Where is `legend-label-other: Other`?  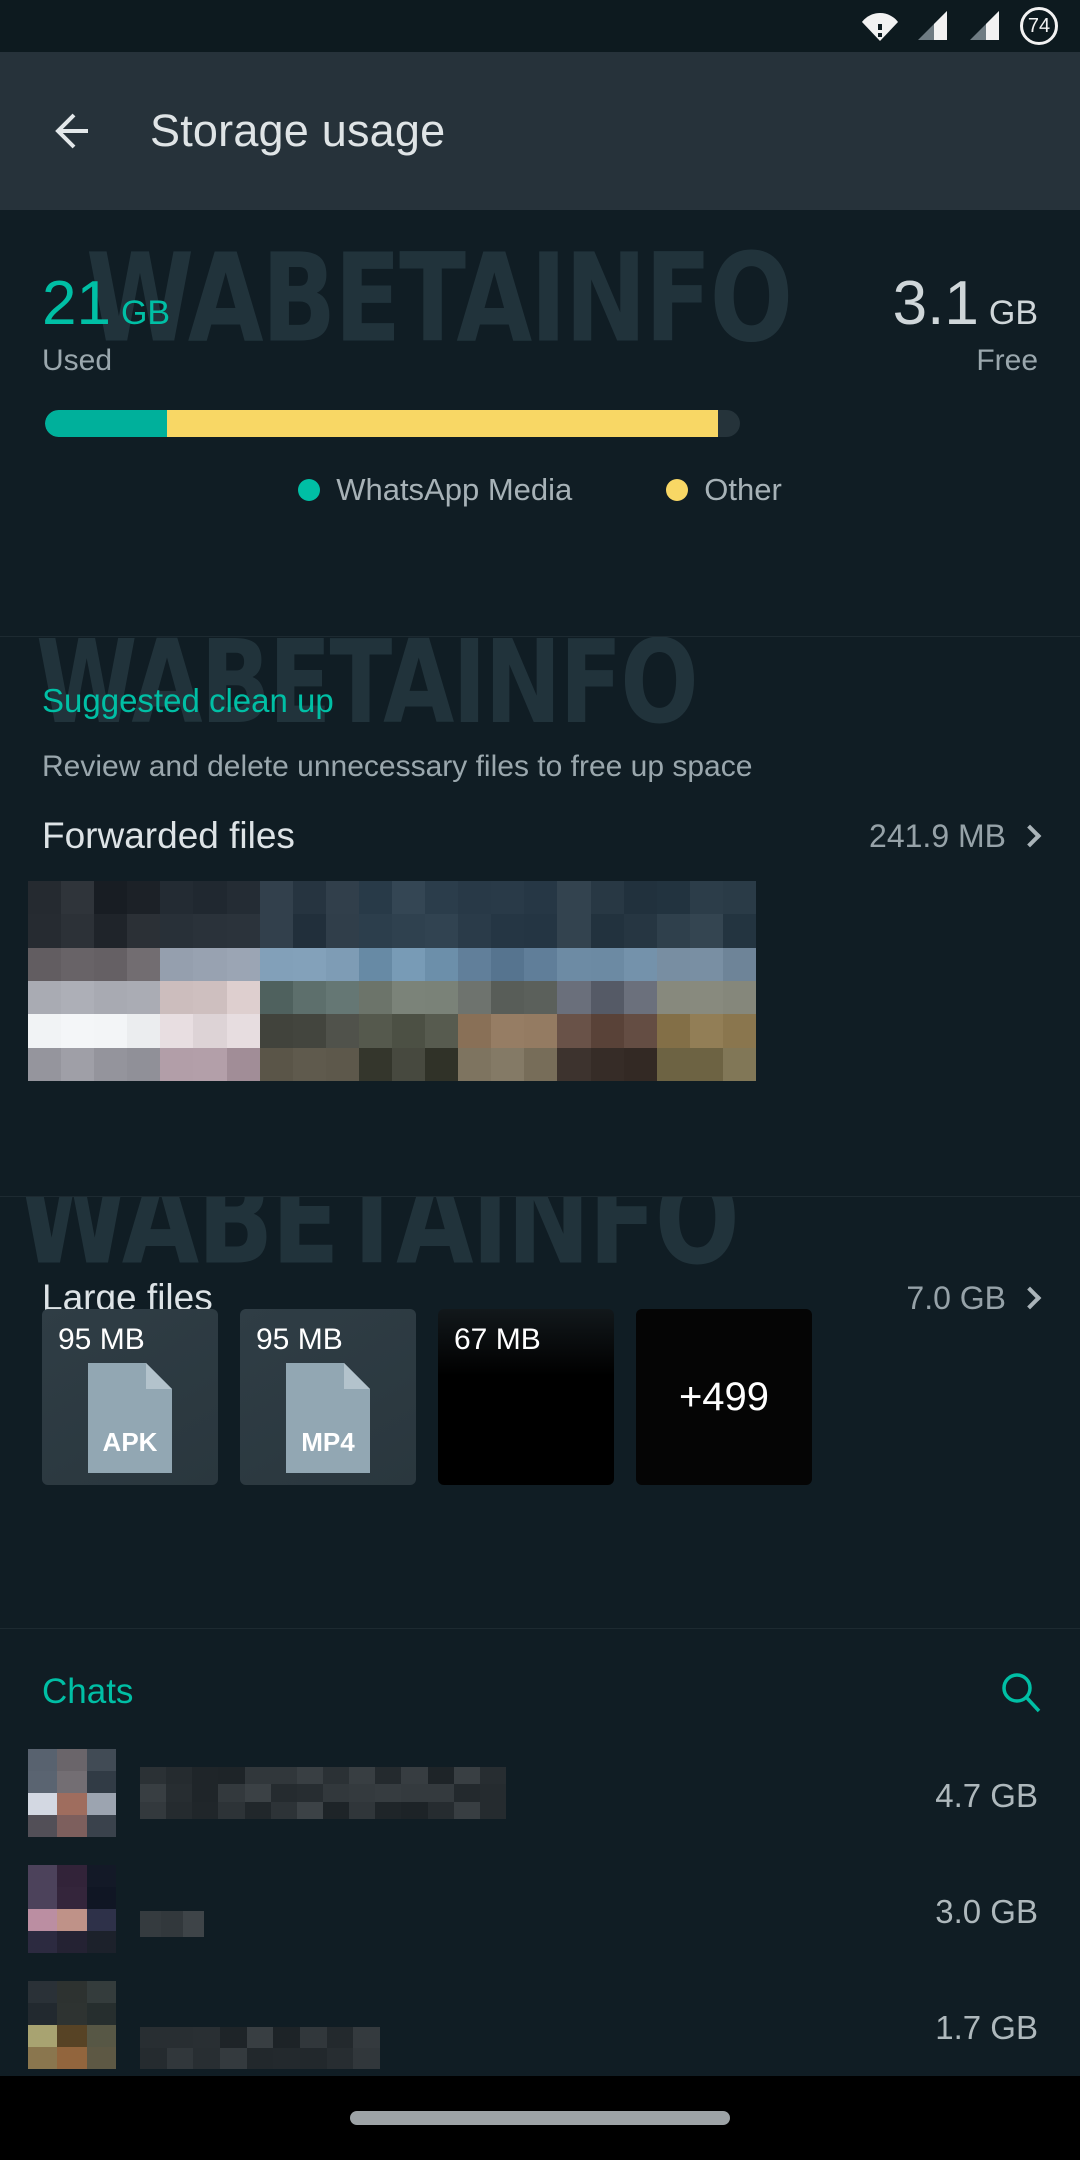 legend-label-other: Other is located at coordinates (743, 489).